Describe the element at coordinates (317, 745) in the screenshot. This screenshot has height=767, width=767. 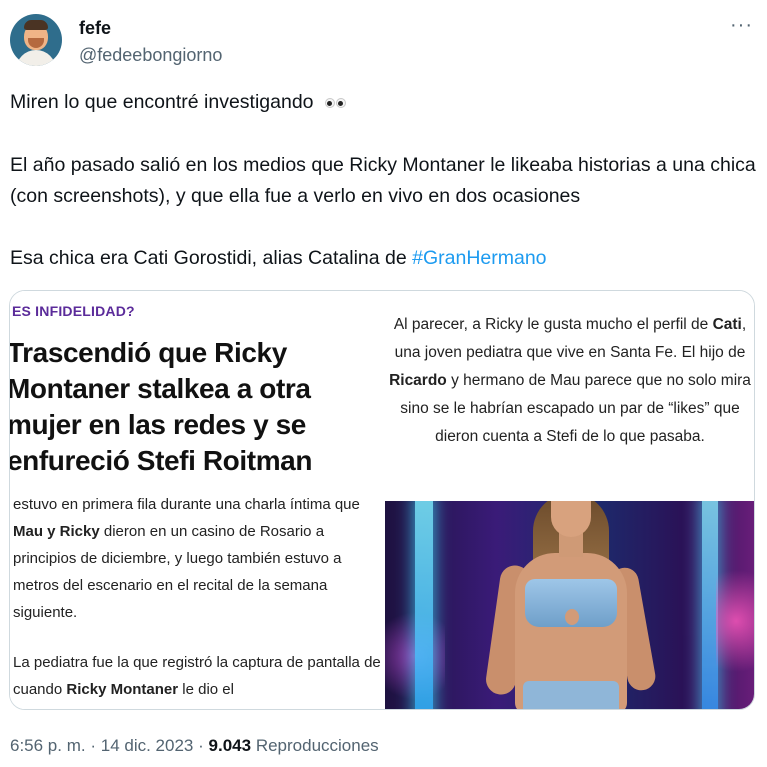
I see `views-label: Reproducciones` at that location.